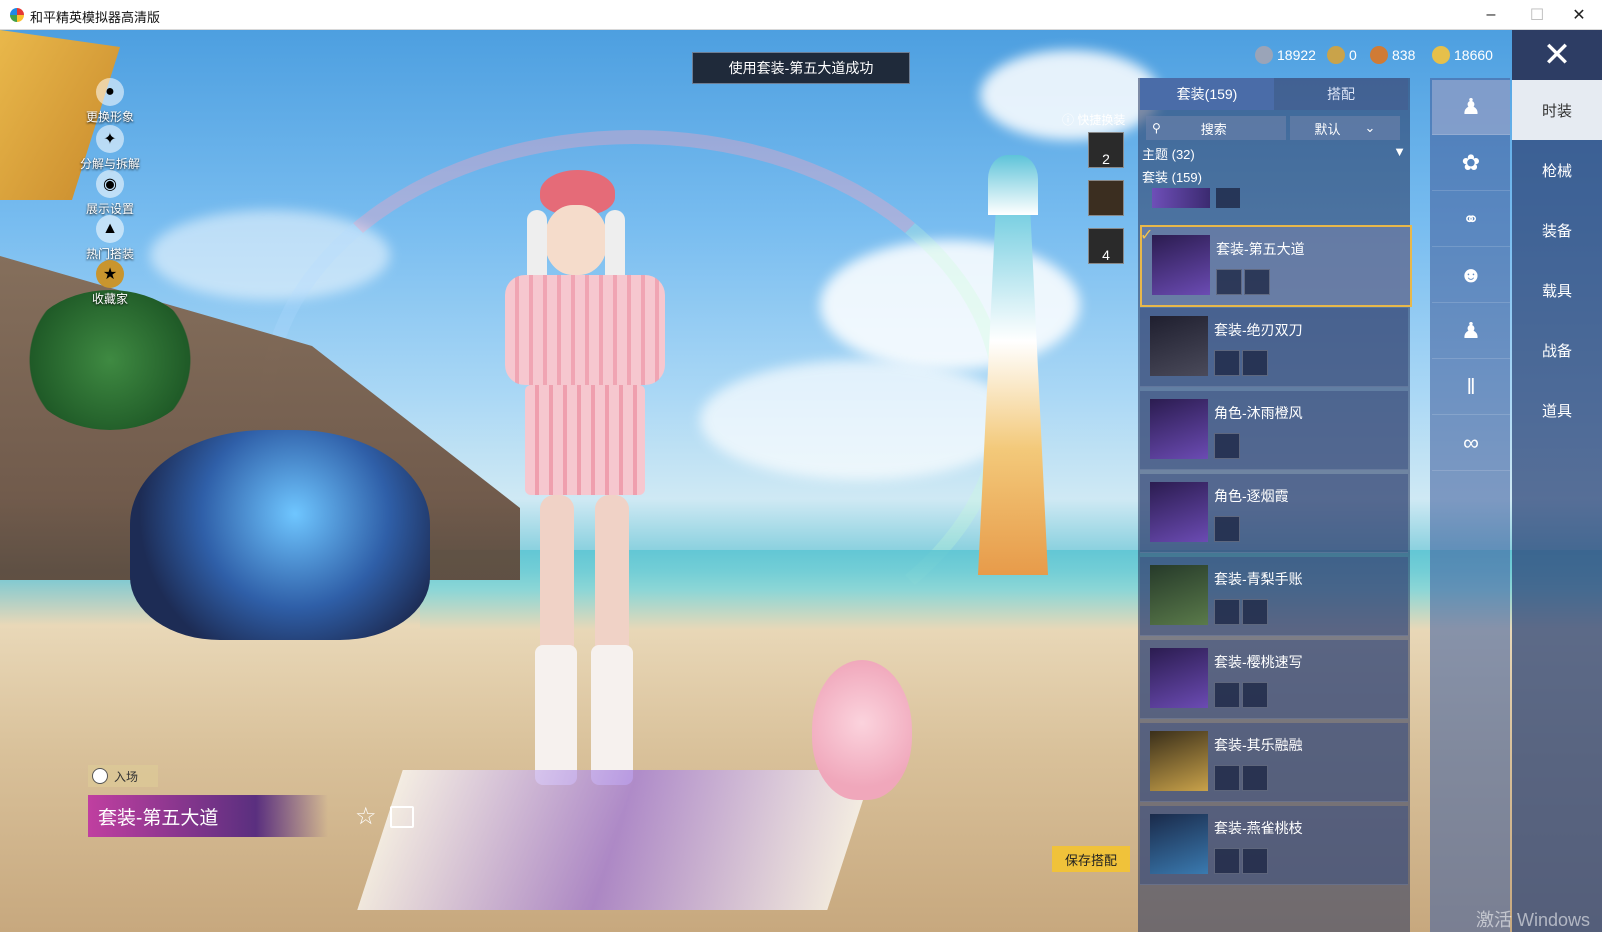 The height and width of the screenshot is (932, 1602). I want to click on category-shoes: ∞, so click(1471, 443).